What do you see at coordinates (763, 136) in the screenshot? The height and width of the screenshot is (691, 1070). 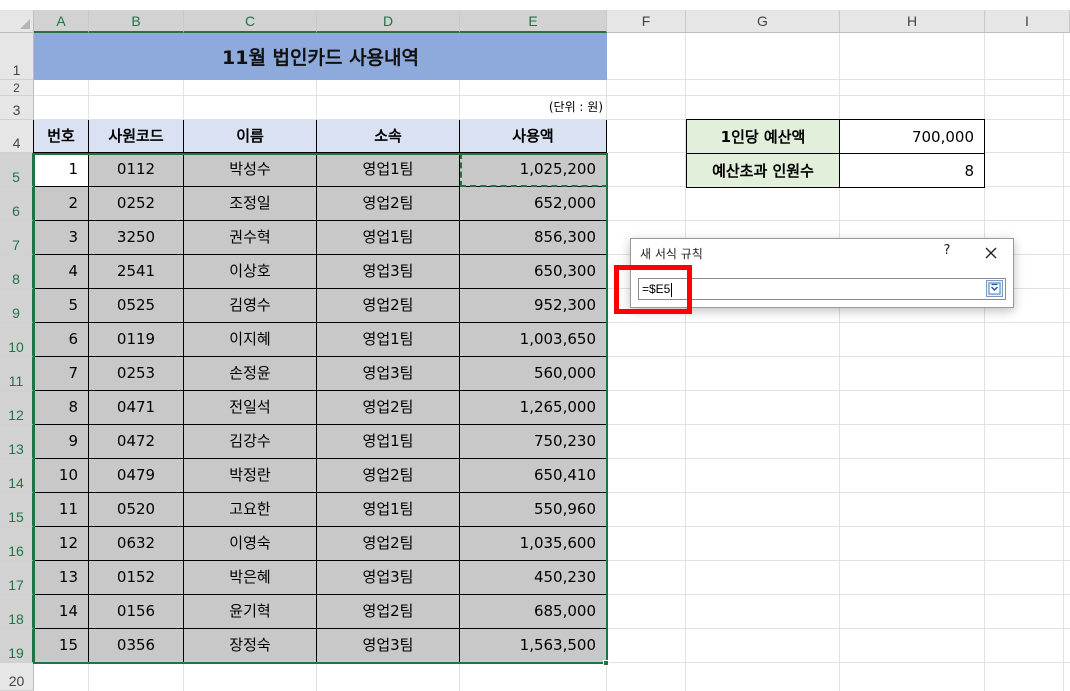 I see `budget-label-cell: 1인당 예산액` at bounding box center [763, 136].